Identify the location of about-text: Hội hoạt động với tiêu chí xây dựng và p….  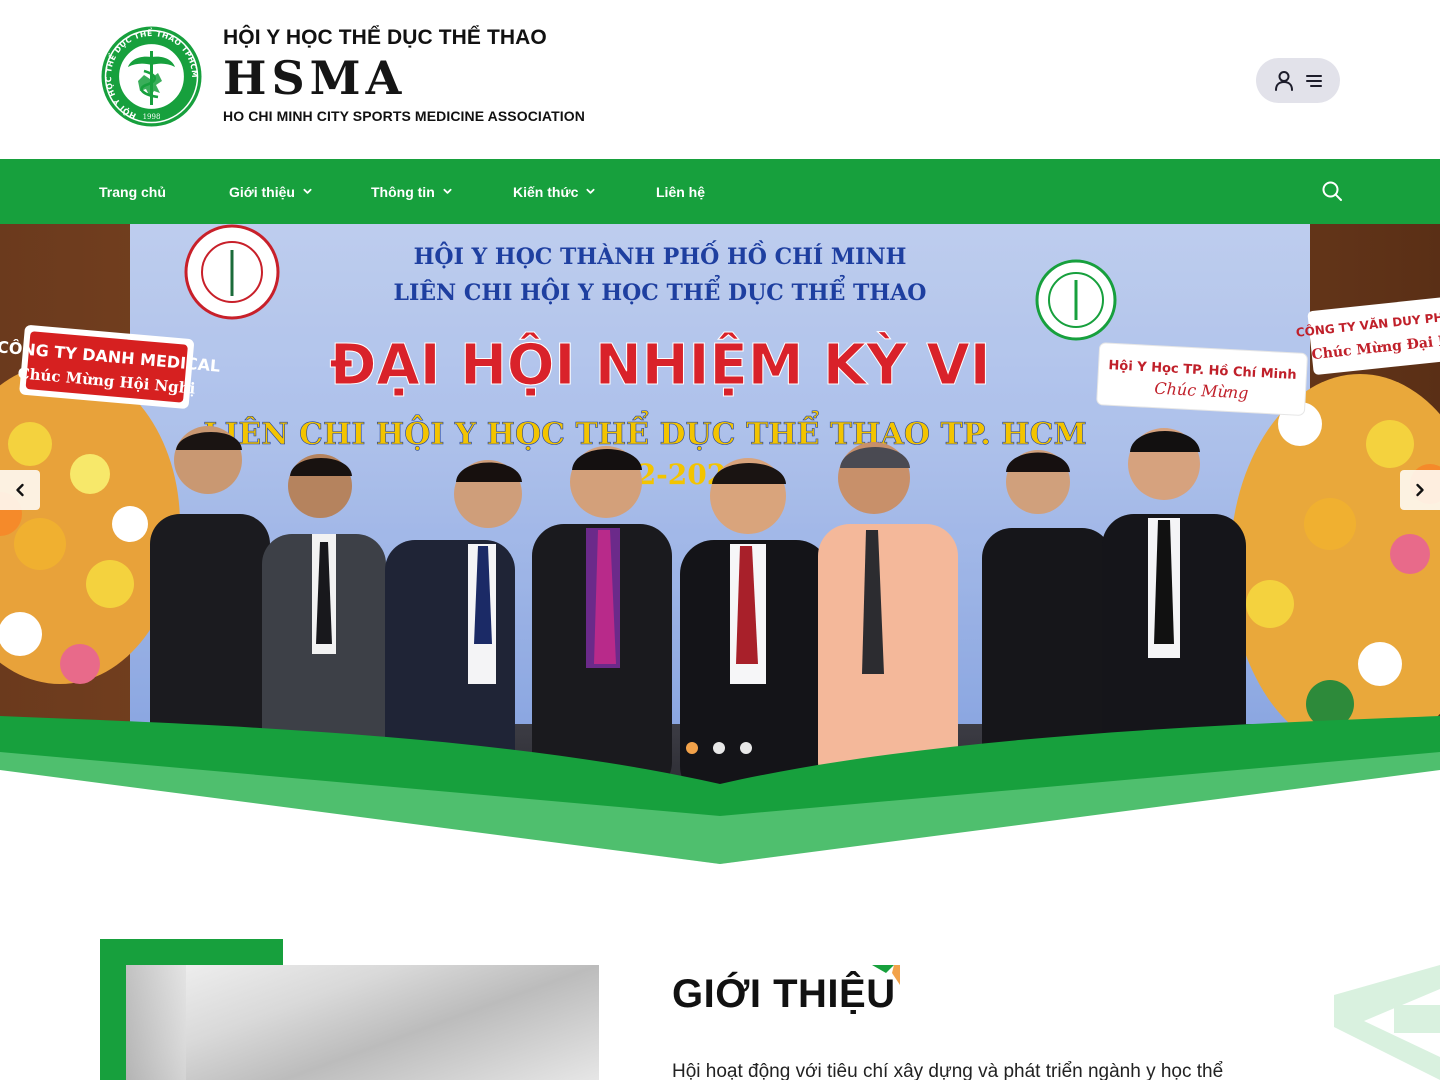
(948, 1070).